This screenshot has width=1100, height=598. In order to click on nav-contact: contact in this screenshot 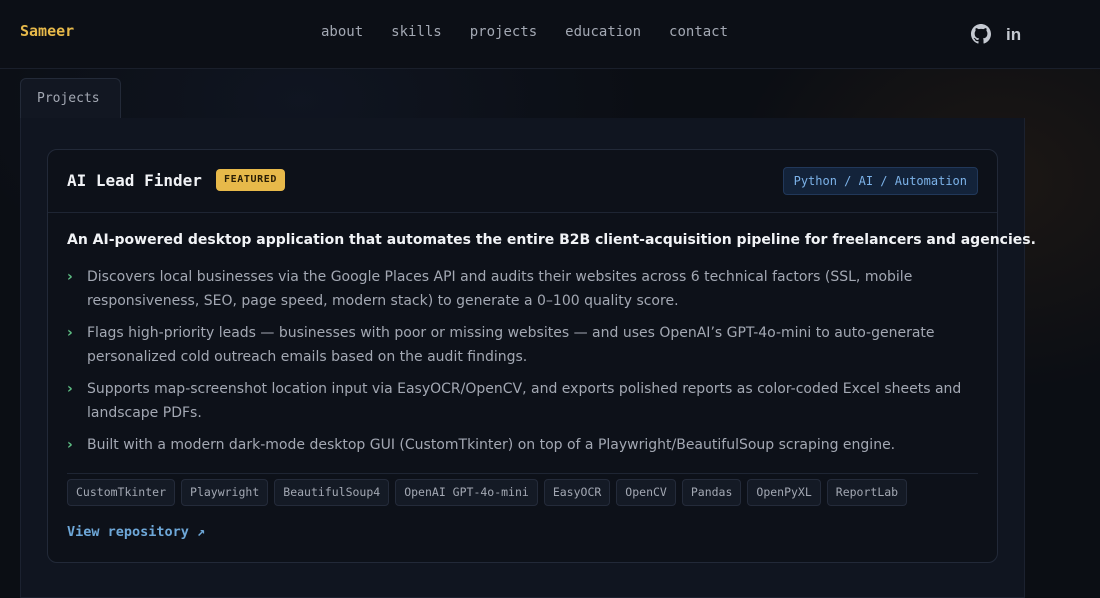, I will do `click(698, 32)`.